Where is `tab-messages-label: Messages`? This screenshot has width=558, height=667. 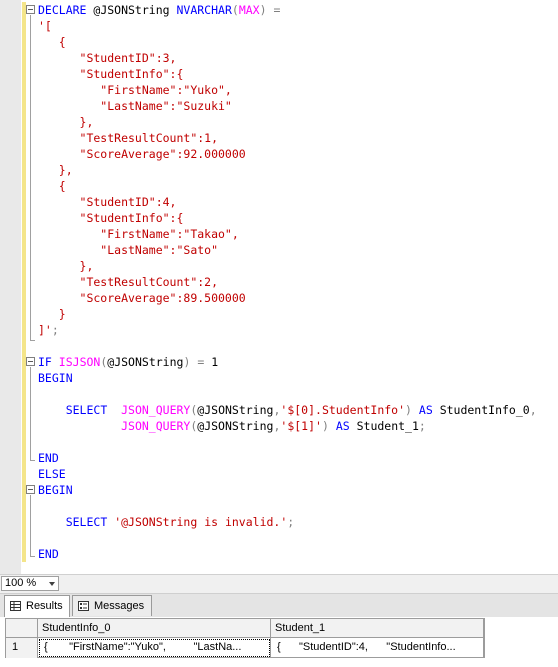 tab-messages-label: Messages is located at coordinates (119, 606).